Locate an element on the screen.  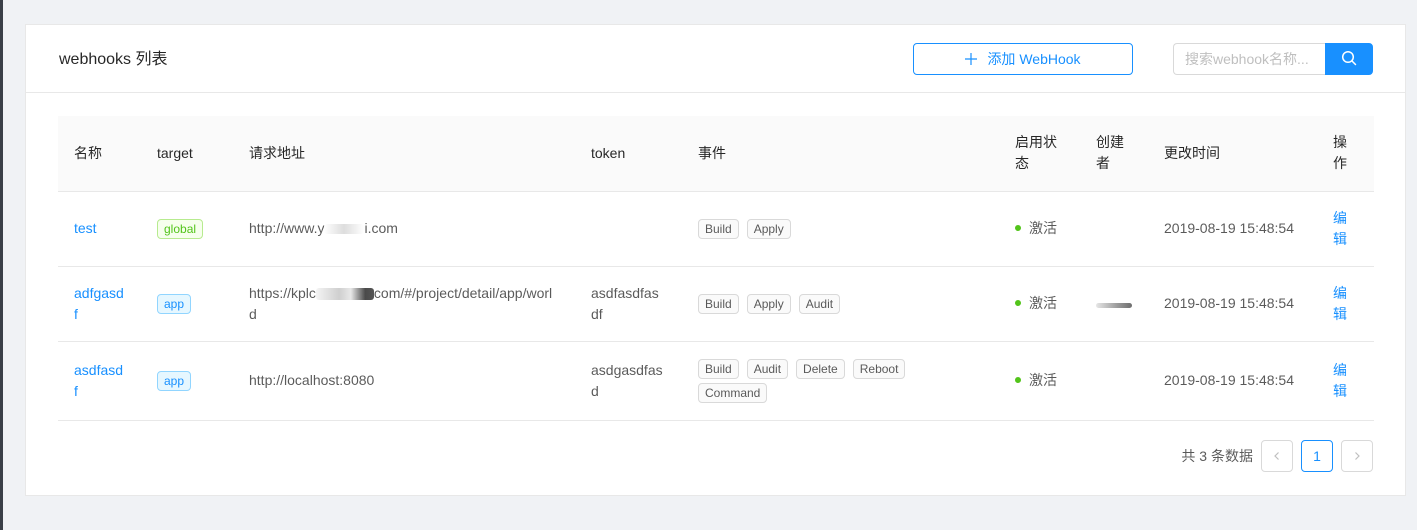
column-header-updated: 更改时间 is located at coordinates (1232, 154).